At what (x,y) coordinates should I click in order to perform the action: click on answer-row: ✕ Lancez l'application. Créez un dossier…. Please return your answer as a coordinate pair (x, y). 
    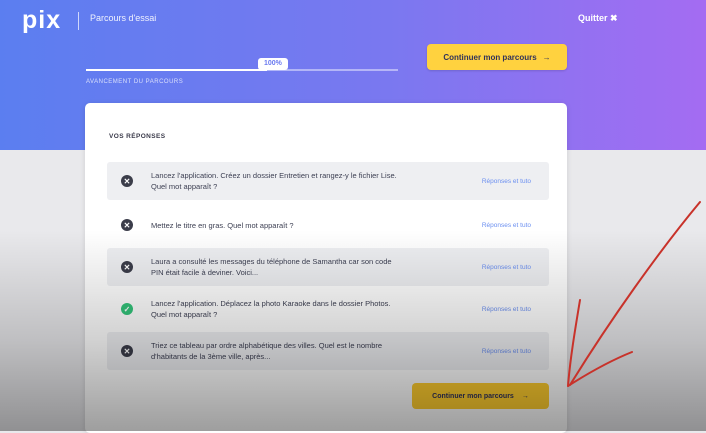
    Looking at the image, I should click on (328, 181).